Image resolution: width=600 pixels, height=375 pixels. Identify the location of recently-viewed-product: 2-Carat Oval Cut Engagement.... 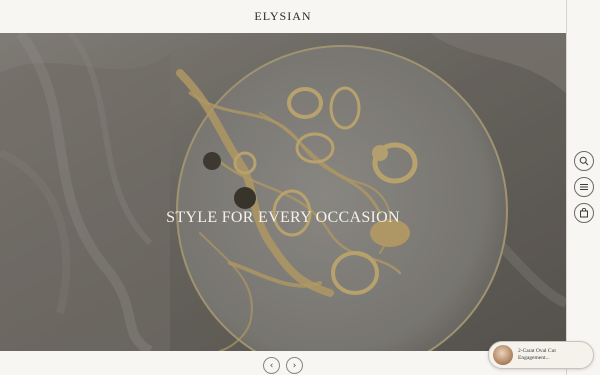
(541, 355).